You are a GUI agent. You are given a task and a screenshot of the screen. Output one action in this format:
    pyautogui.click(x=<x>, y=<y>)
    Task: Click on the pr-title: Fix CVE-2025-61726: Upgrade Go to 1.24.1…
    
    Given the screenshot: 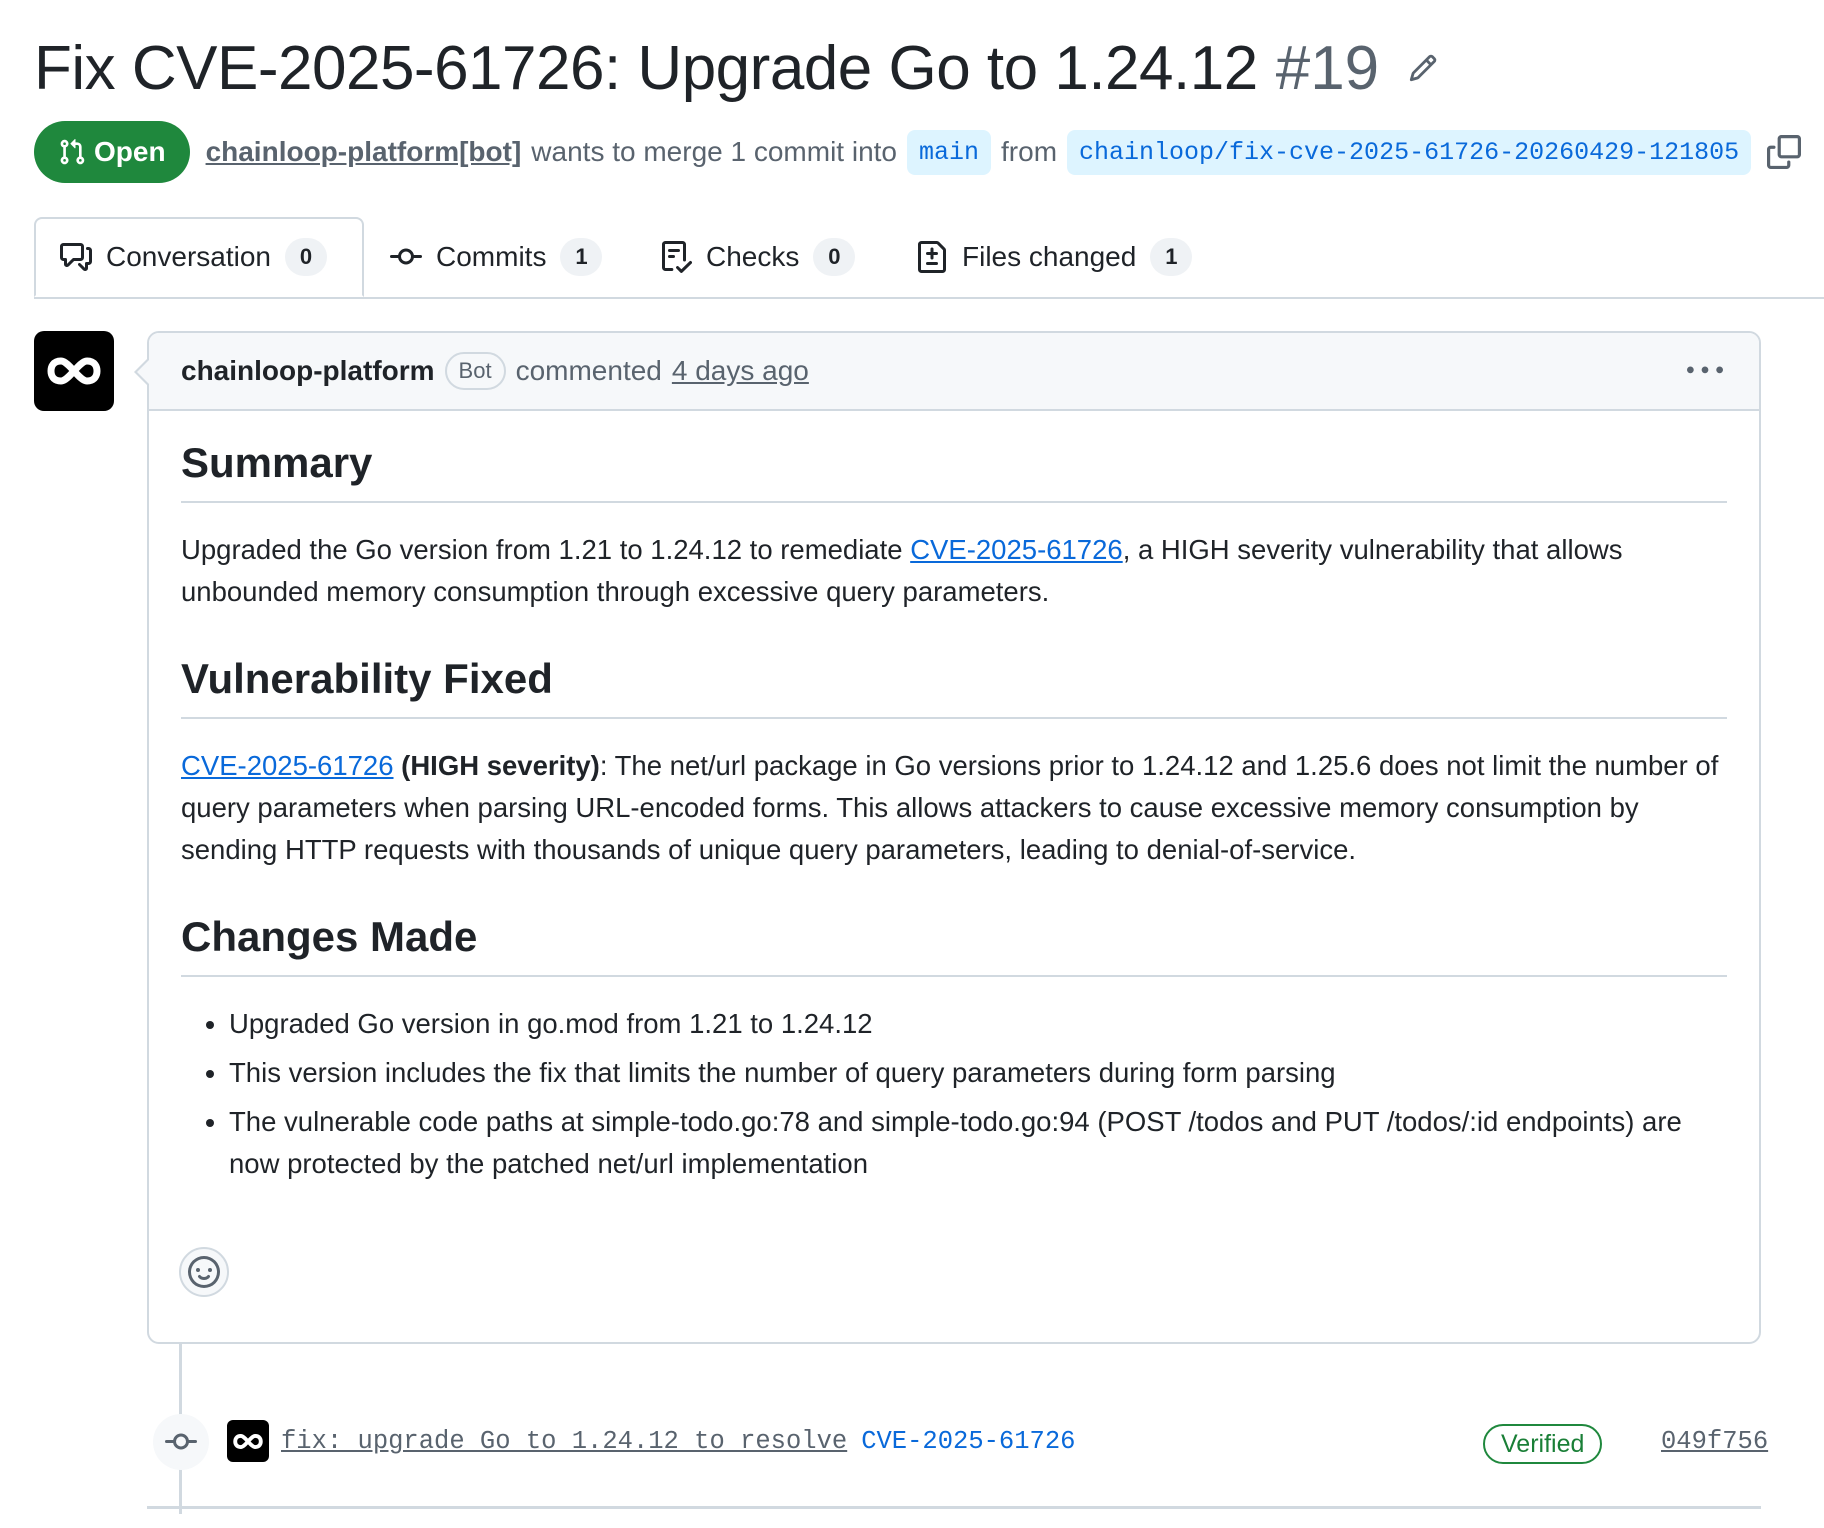 What is the action you would take?
    pyautogui.click(x=646, y=68)
    